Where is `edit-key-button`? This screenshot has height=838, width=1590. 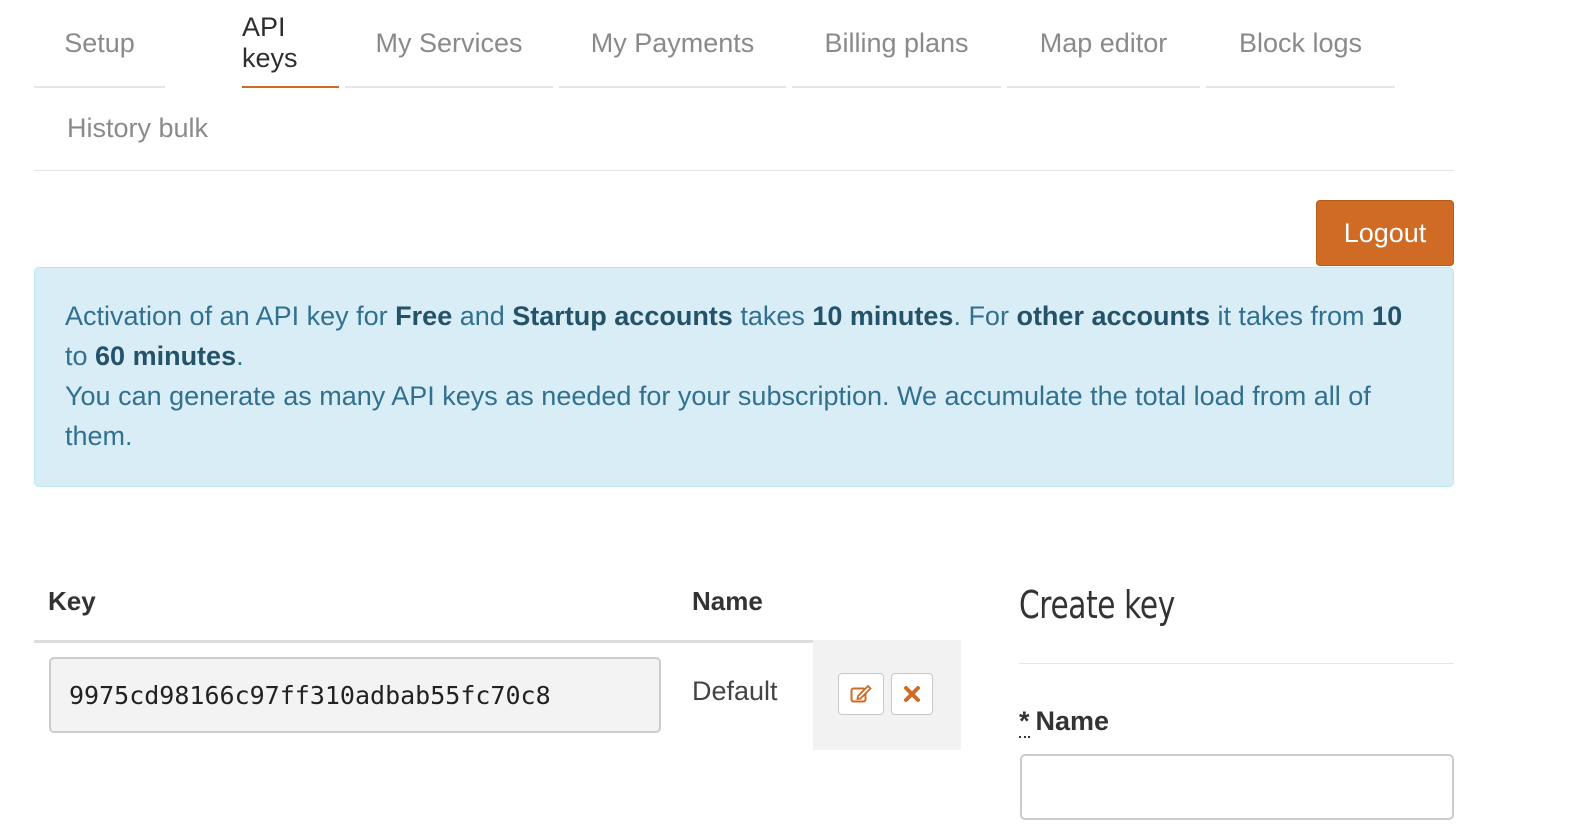
edit-key-button is located at coordinates (861, 694).